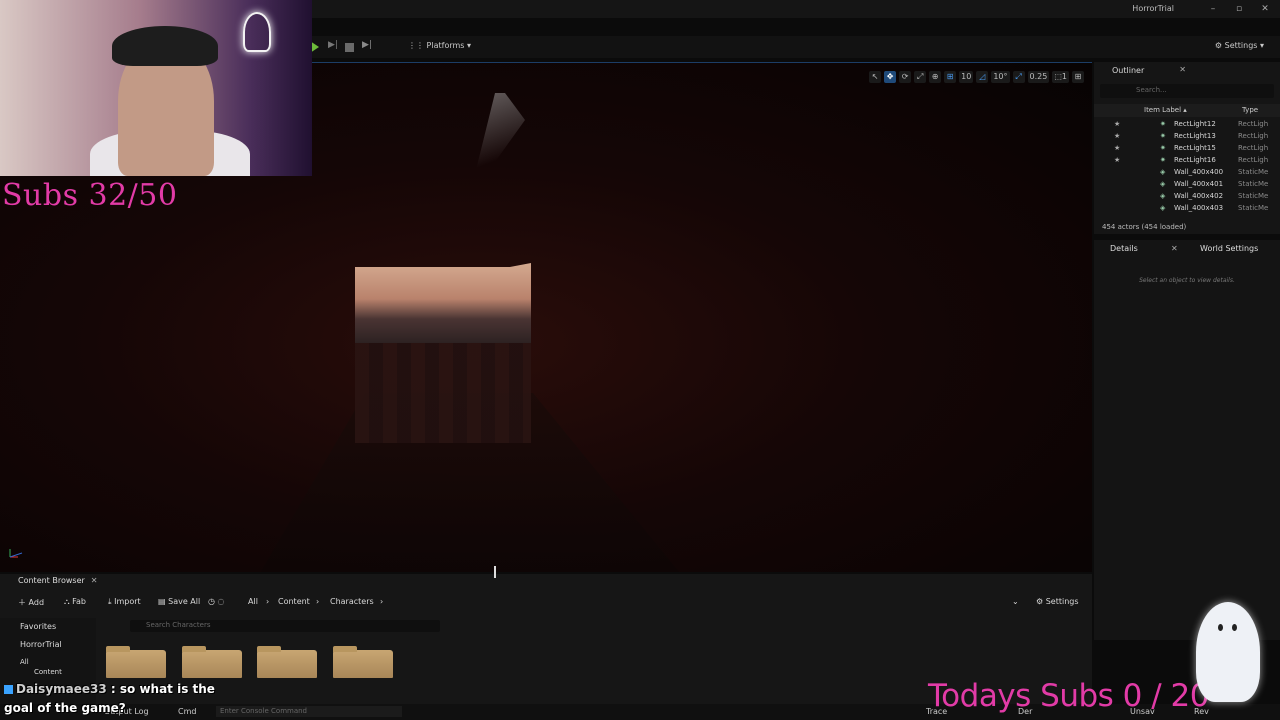 The height and width of the screenshot is (720, 1280). I want to click on settings-label: Settings, so click(1241, 45).